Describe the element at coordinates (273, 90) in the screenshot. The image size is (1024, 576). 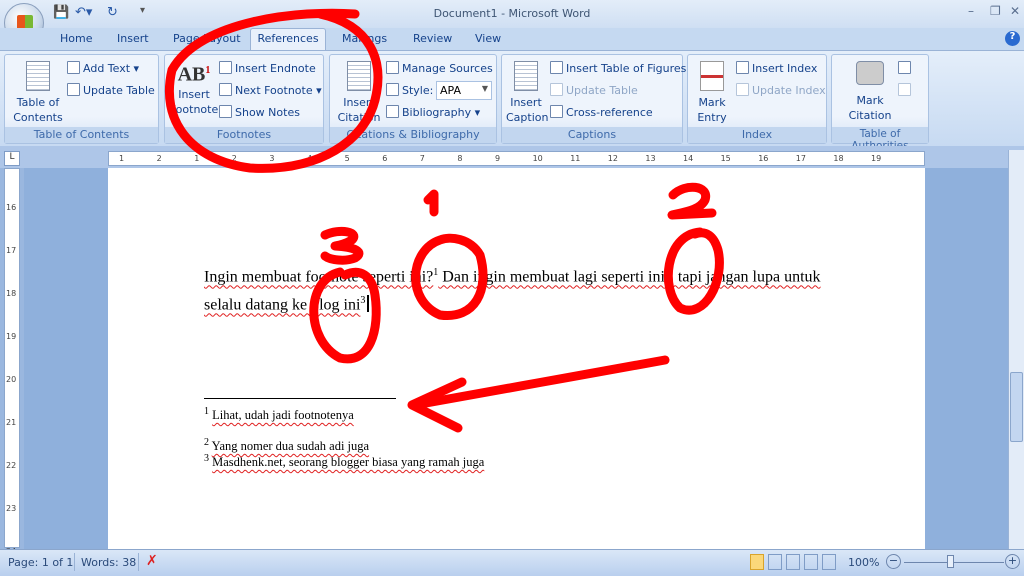
I see `annotation-circle-footnotes` at that location.